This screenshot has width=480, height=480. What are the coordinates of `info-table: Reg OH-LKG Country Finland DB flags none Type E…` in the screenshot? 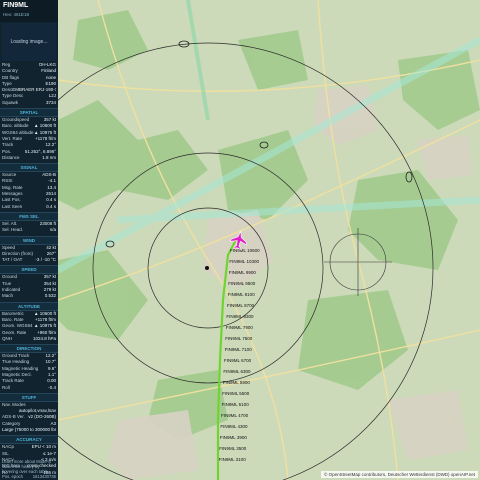 It's located at (29, 84).